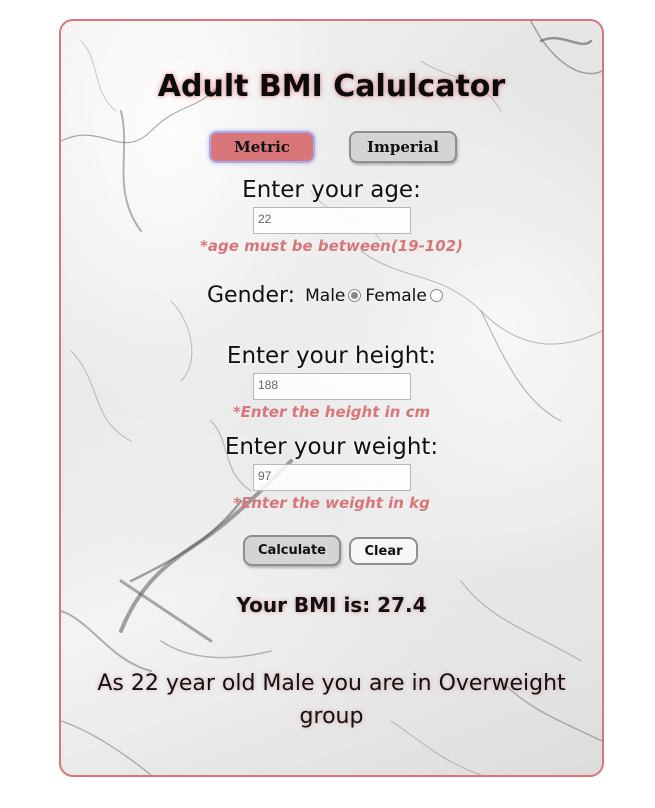 This screenshot has width=655, height=808. I want to click on weight-input: 97, so click(332, 477).